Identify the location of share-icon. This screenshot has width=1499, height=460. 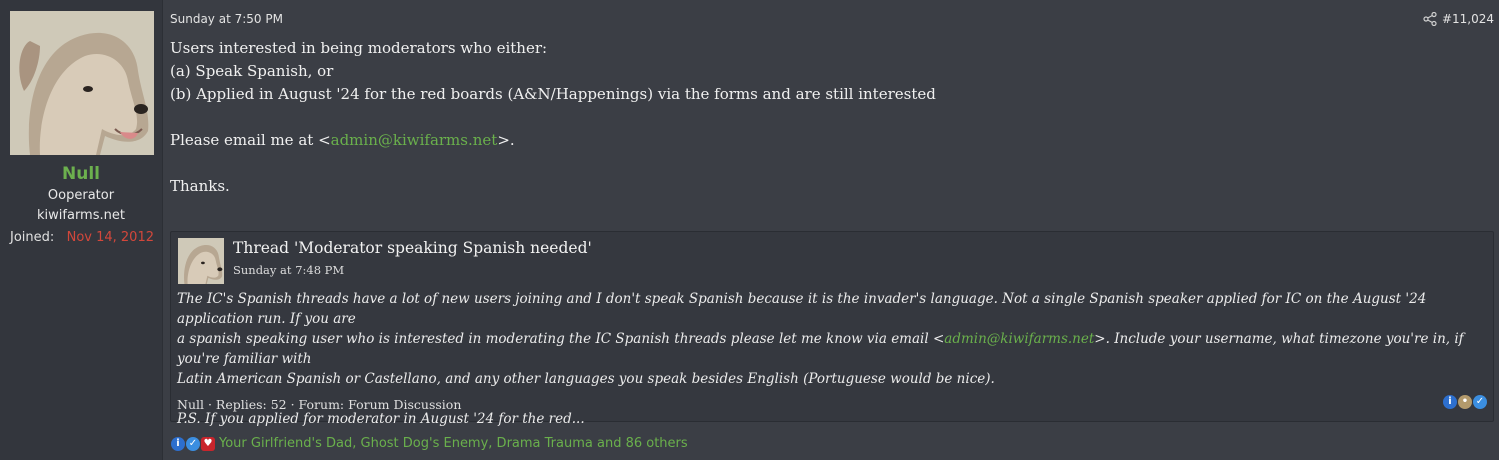
(1430, 19).